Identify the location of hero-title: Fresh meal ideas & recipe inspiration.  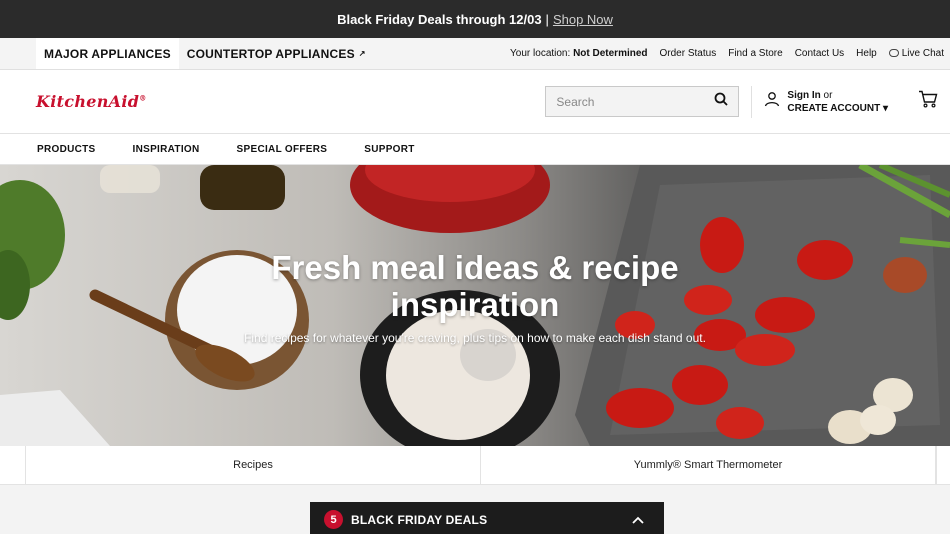
(475, 286).